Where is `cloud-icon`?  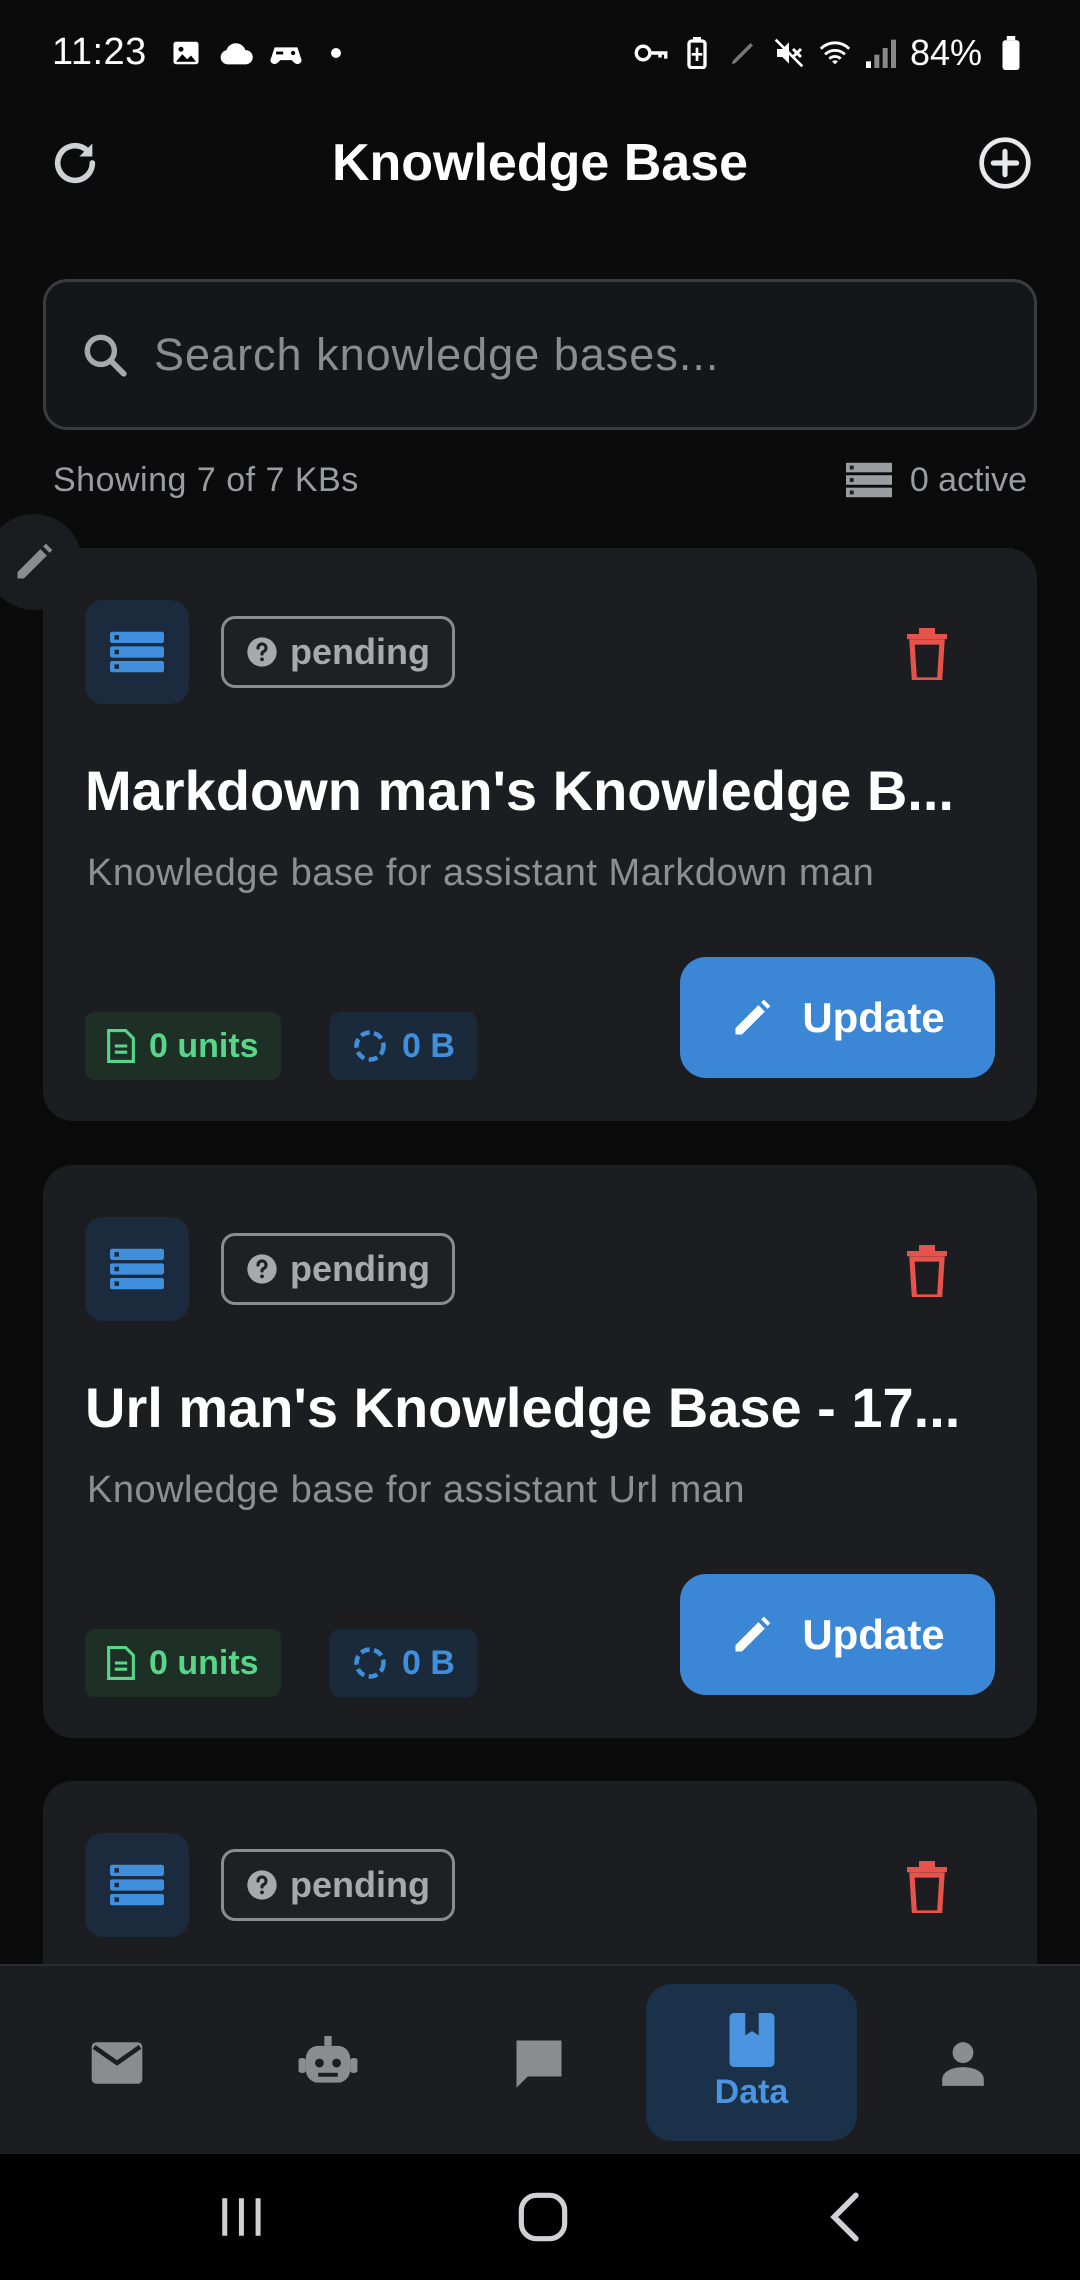 cloud-icon is located at coordinates (236, 53).